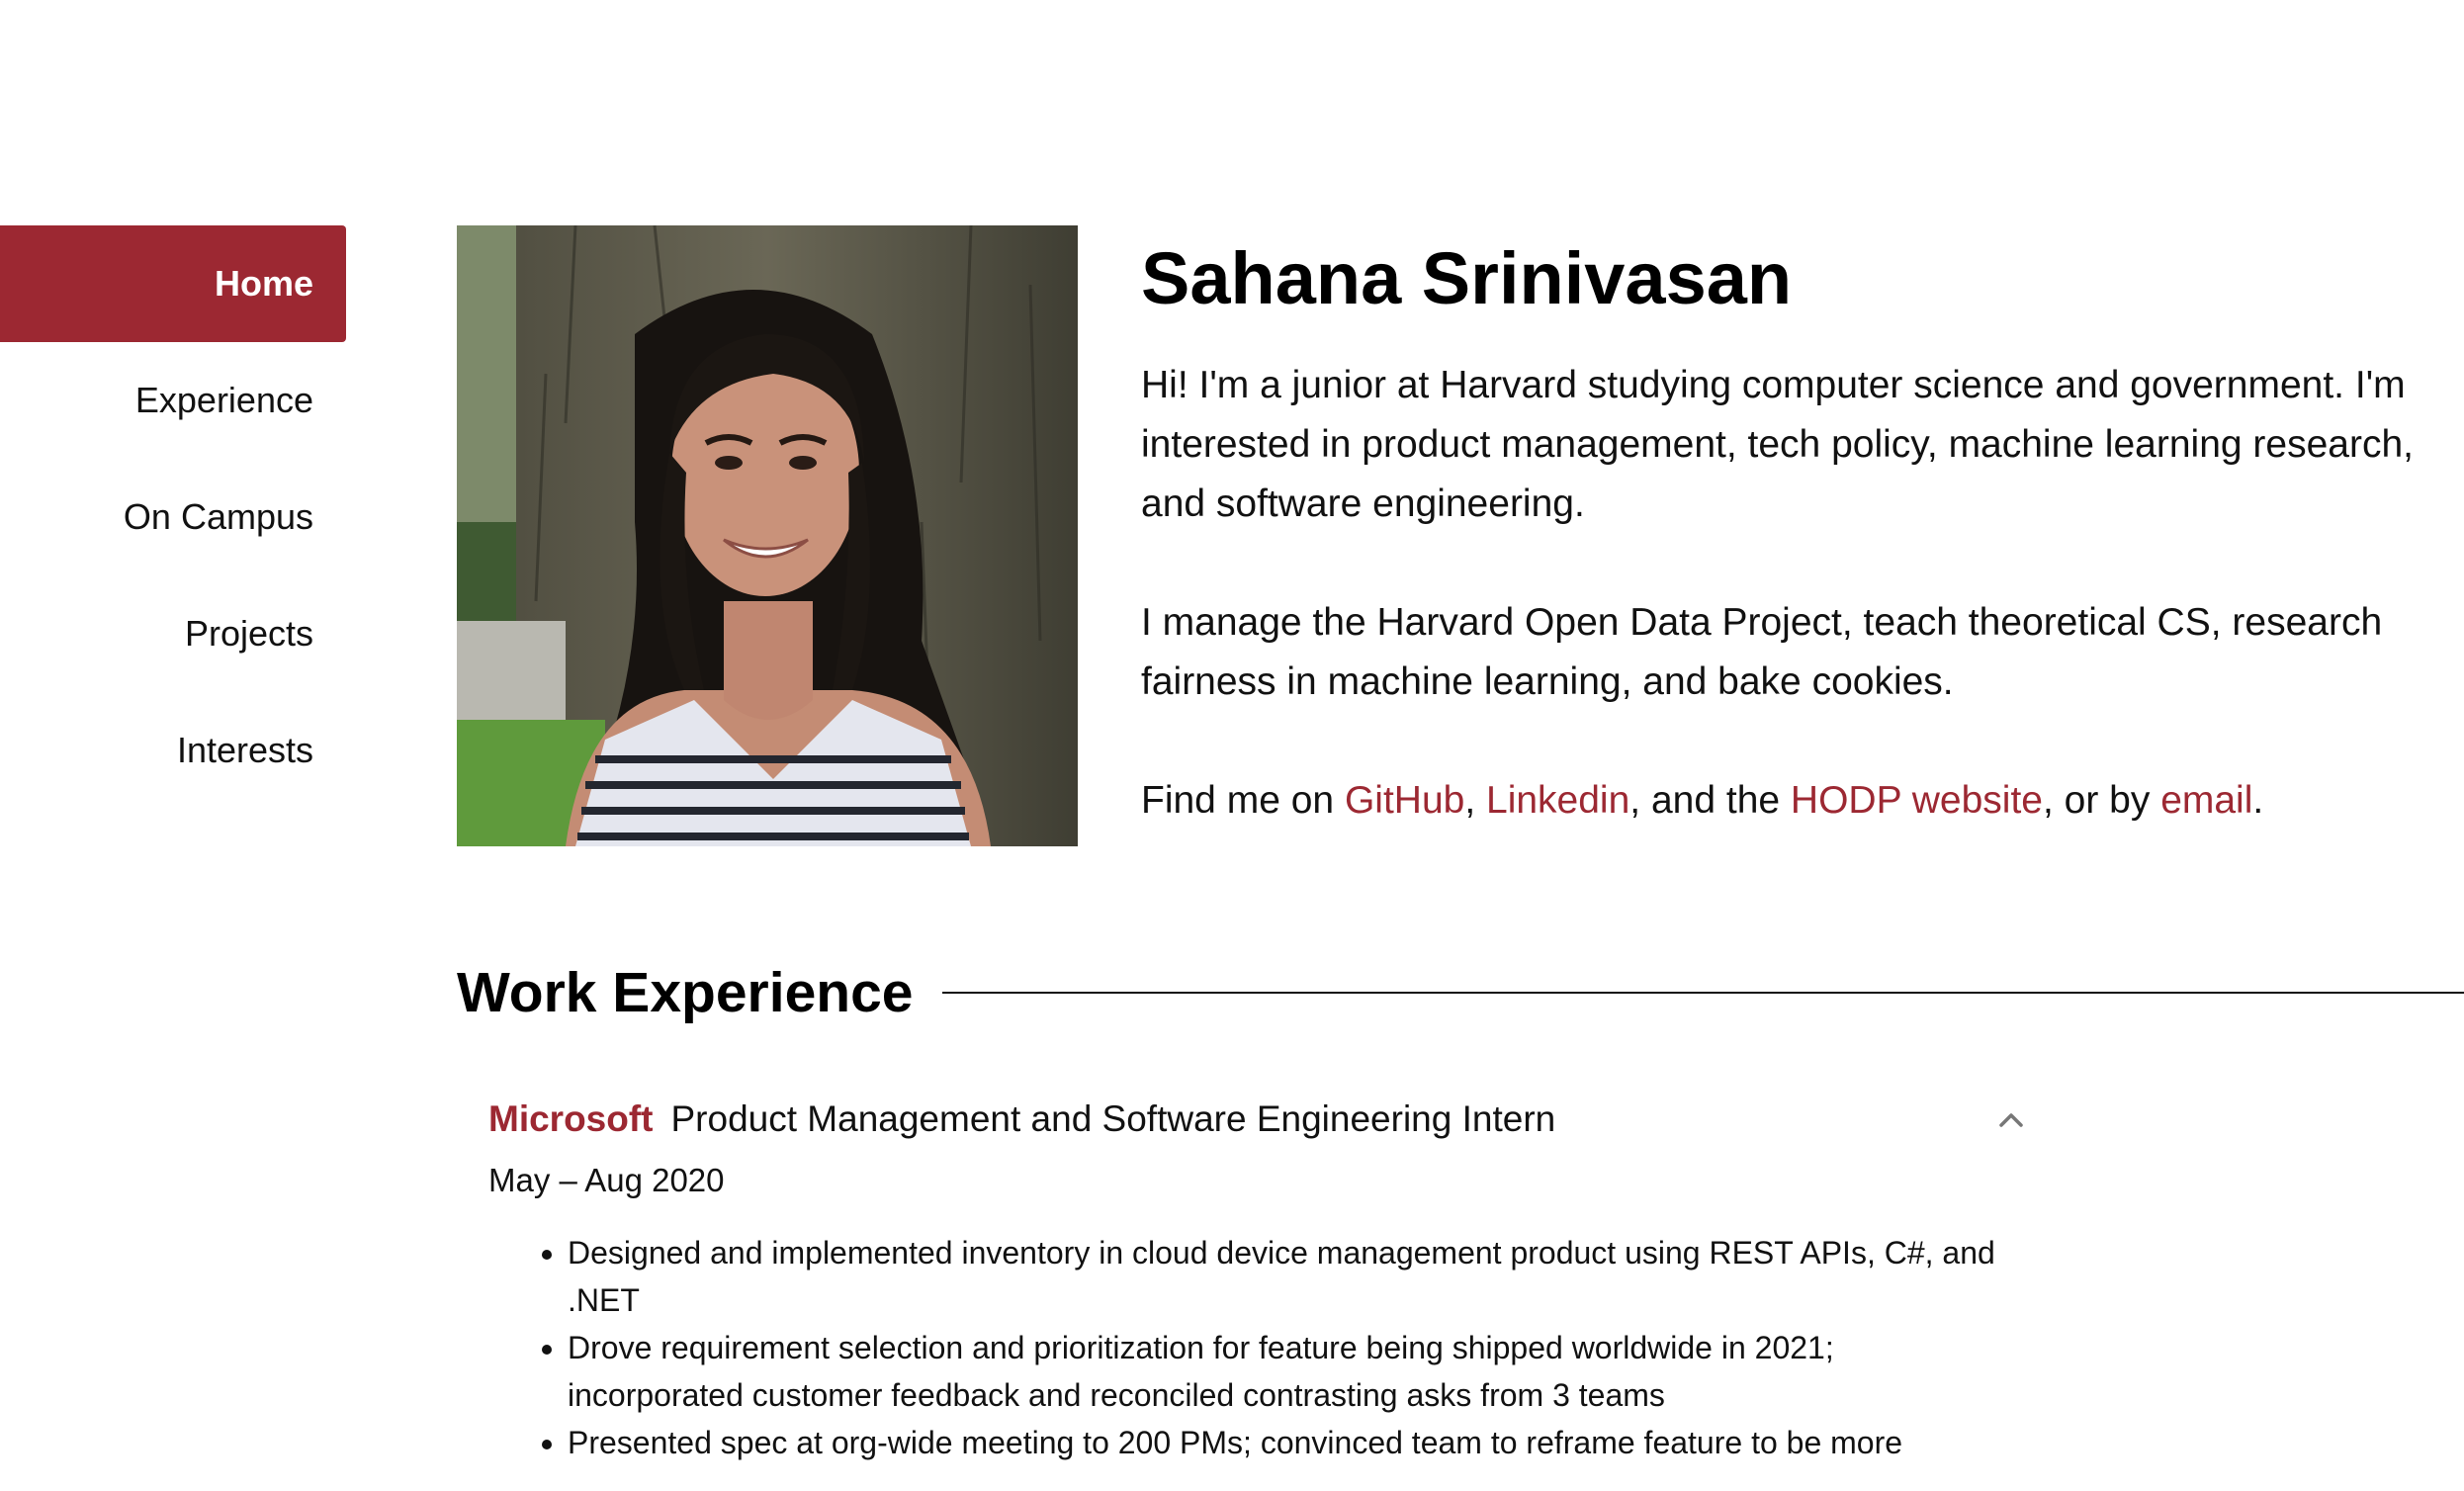 The width and height of the screenshot is (2464, 1491). I want to click on job-dates: May – Aug 2020, so click(606, 1180).